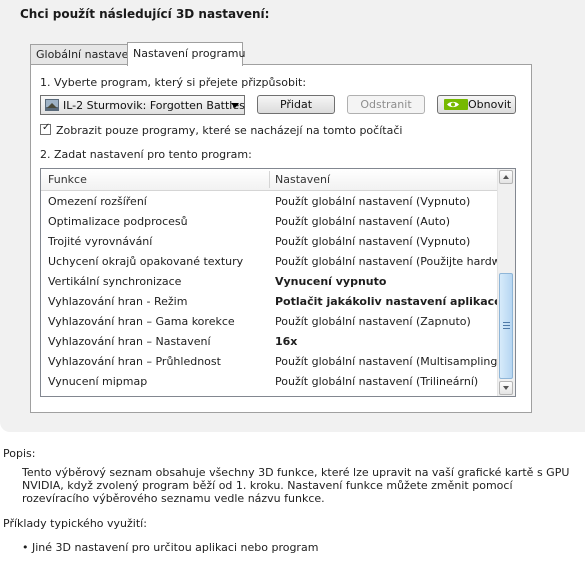  What do you see at coordinates (98, 381) in the screenshot?
I see `feature-cell: Vynucení mipmap` at bounding box center [98, 381].